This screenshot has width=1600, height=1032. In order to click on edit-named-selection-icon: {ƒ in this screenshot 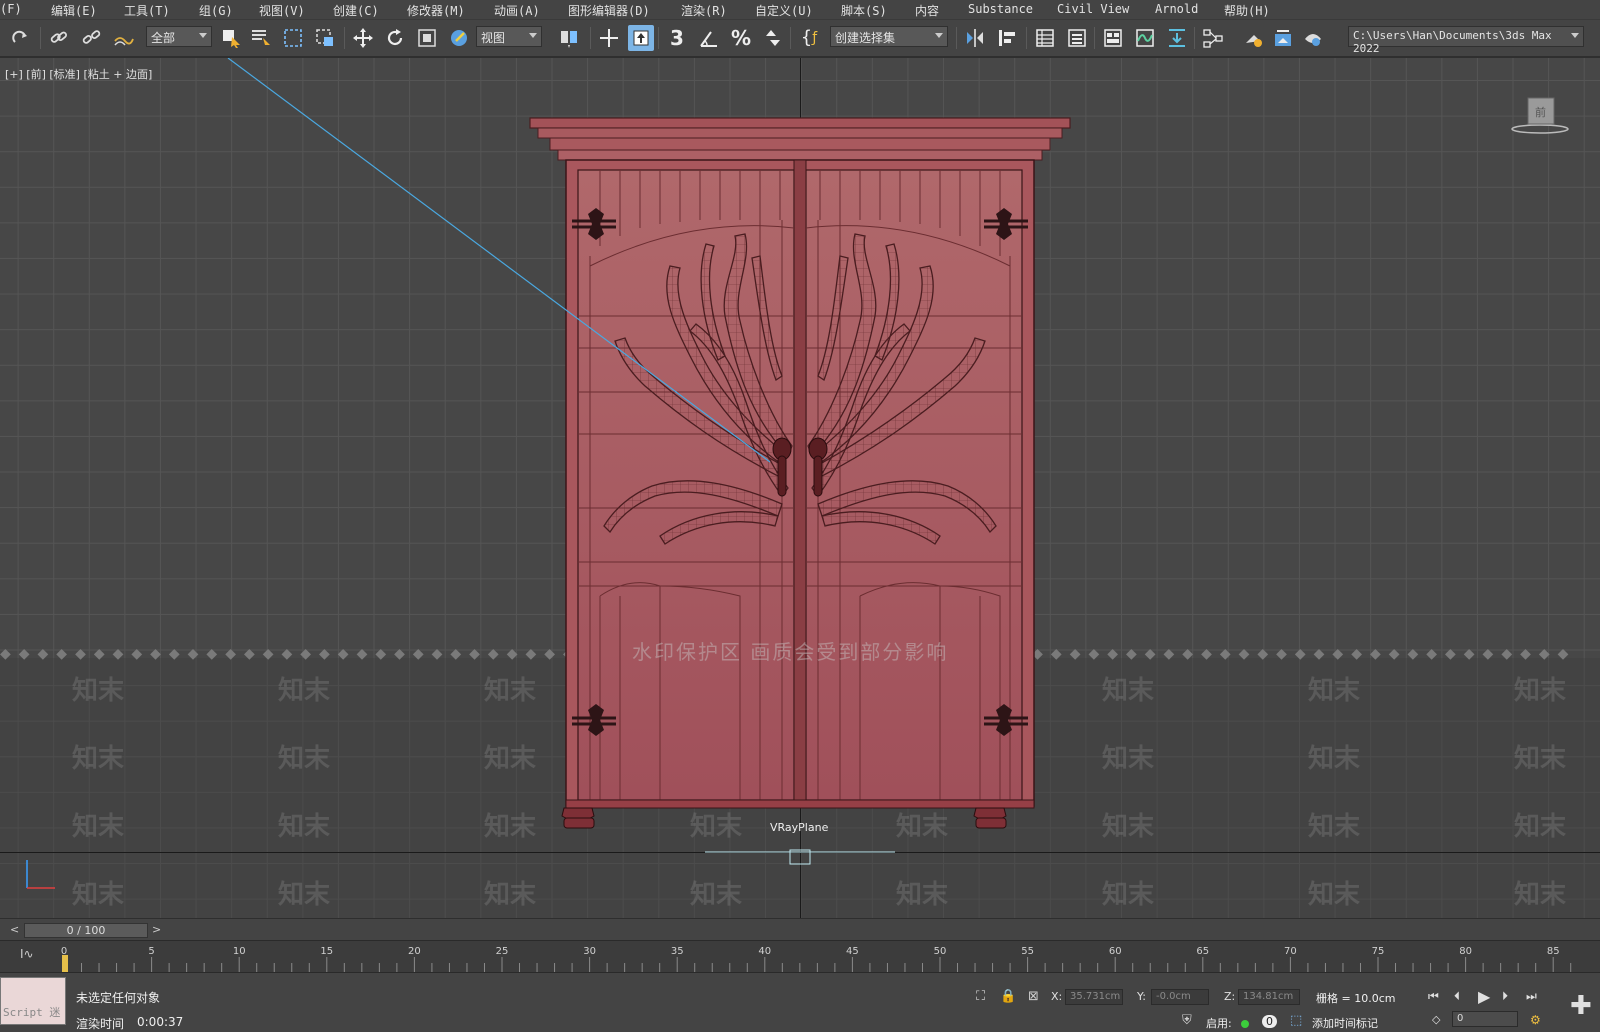, I will do `click(809, 38)`.